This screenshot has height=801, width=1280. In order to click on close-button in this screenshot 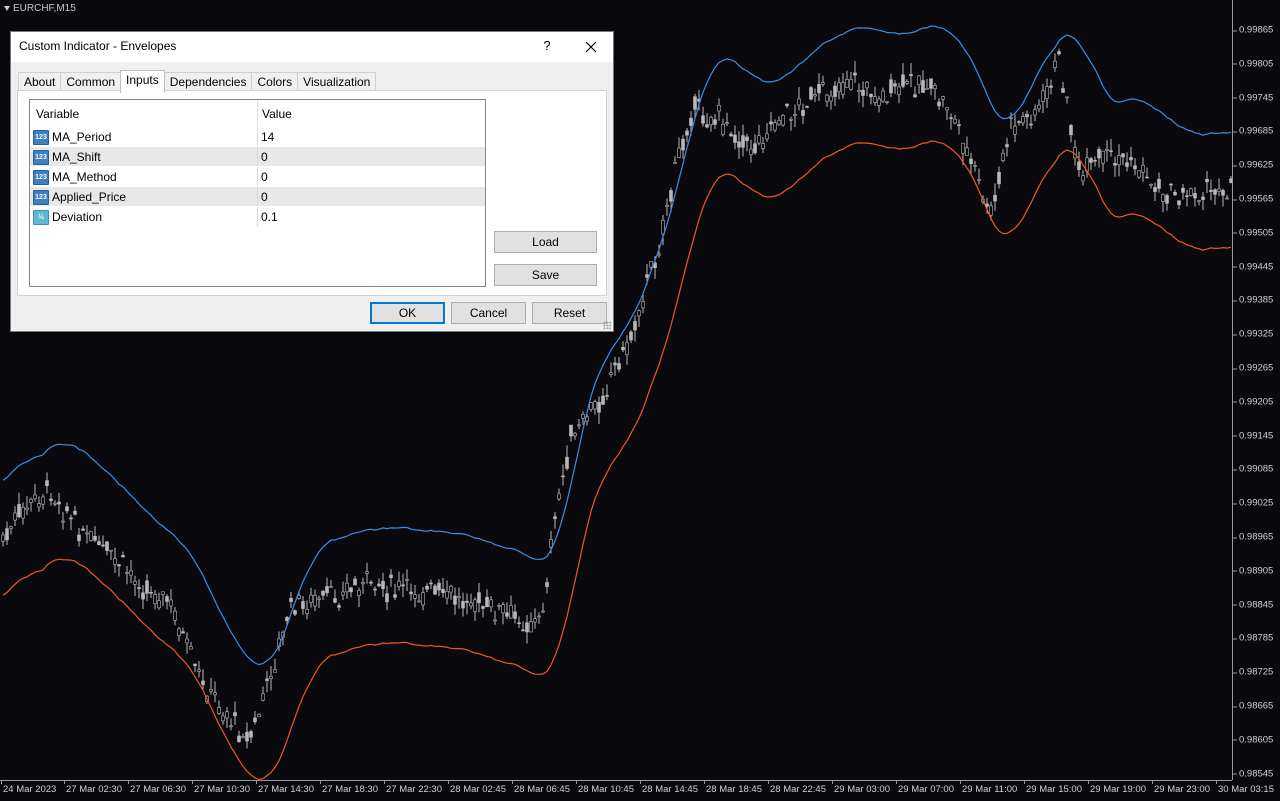, I will do `click(591, 47)`.